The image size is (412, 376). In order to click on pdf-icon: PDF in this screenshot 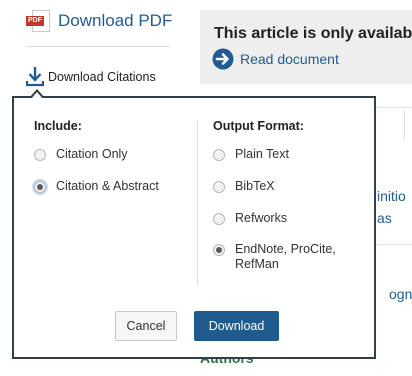, I will do `click(38, 21)`.